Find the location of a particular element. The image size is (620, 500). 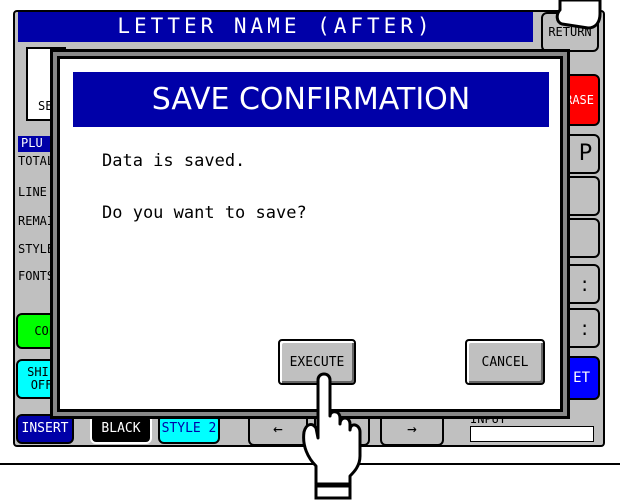

erase-label: RASE is located at coordinates (579, 99).